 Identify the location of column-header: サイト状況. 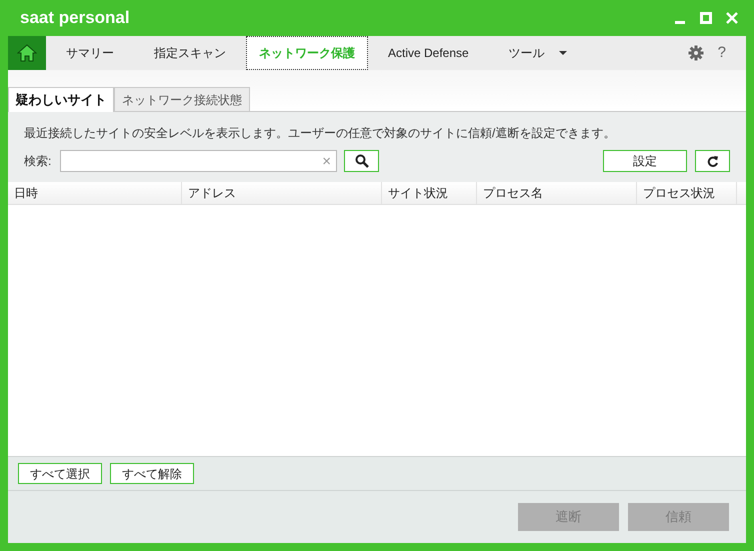
(429, 193).